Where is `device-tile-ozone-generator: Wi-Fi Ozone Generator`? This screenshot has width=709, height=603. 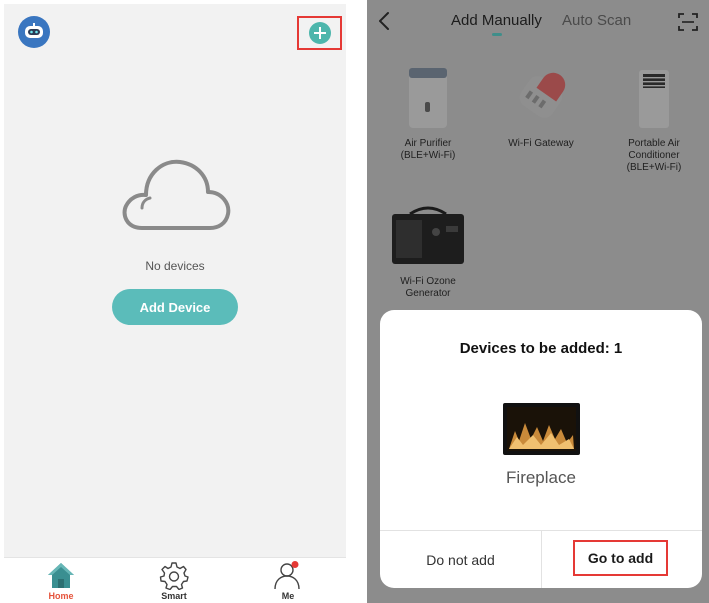
device-tile-ozone-generator: Wi-Fi Ozone Generator is located at coordinates (428, 250).